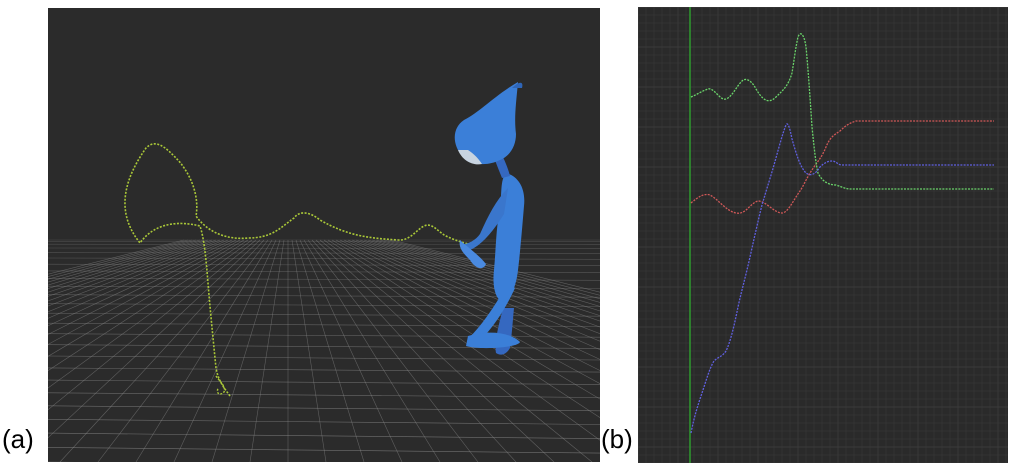 The image size is (1011, 469). Describe the element at coordinates (617, 439) in the screenshot. I see `panel-label-b: (b)` at that location.